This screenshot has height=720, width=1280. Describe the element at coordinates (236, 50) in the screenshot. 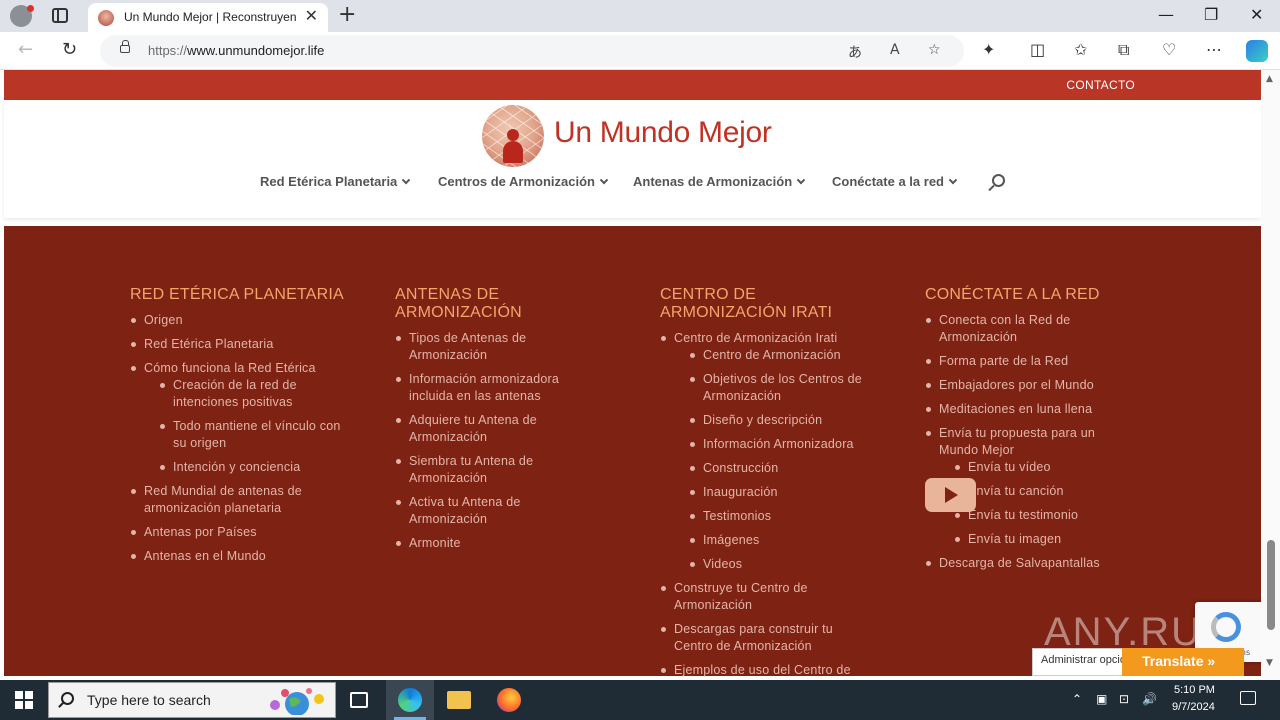

I see `url-text: https://www.unmundomejor.life` at that location.